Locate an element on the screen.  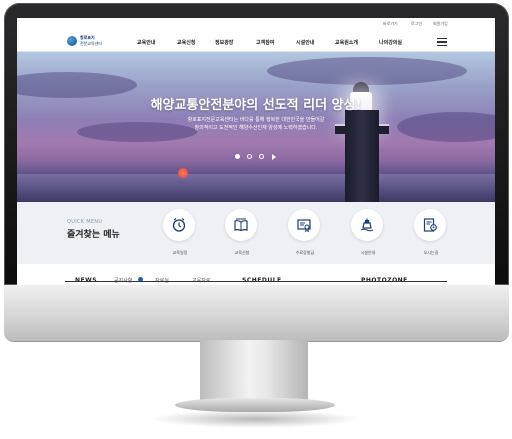
quick-item-directions: 오시는길 is located at coordinates (431, 234).